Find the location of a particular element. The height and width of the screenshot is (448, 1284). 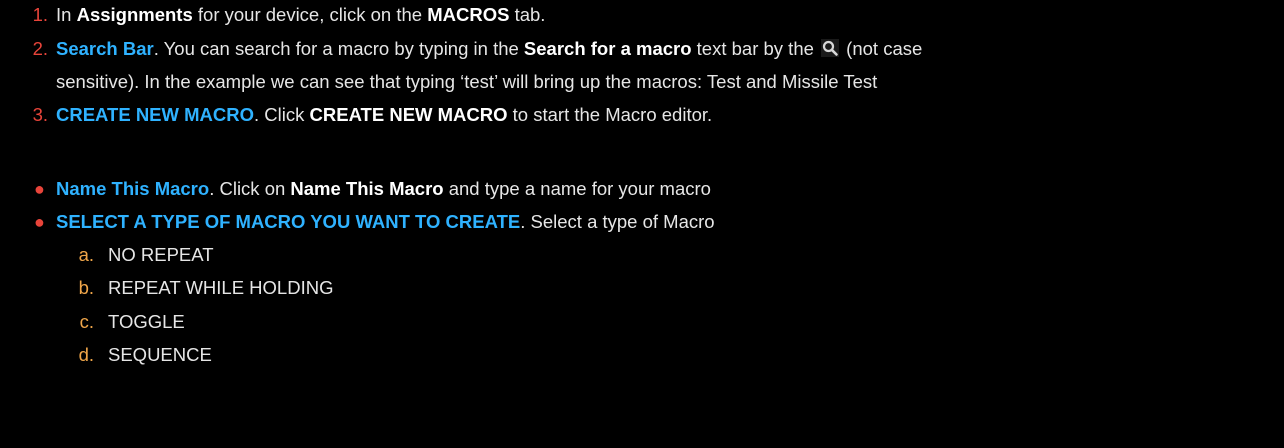

step-number: 2. is located at coordinates (40, 48).